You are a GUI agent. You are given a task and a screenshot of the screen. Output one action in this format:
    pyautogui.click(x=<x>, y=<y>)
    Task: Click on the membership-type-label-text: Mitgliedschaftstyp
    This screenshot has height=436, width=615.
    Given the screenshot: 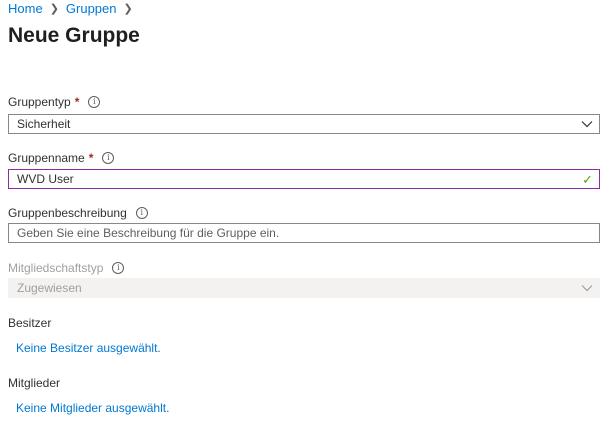 What is the action you would take?
    pyautogui.click(x=56, y=268)
    